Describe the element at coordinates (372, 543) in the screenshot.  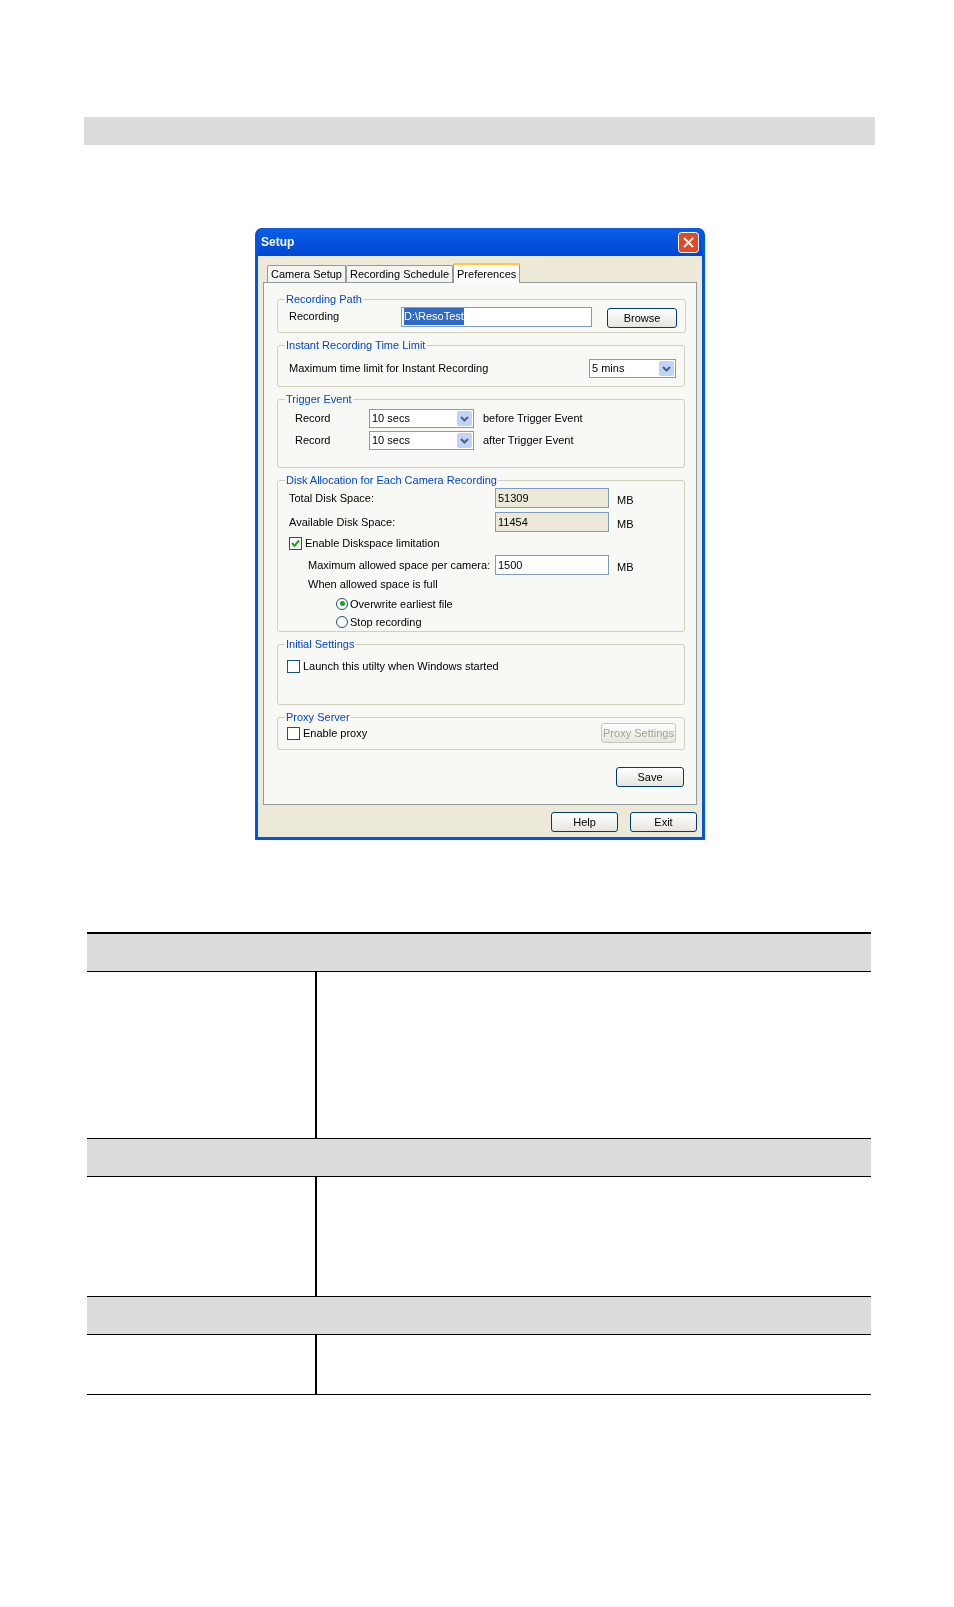
I see `checkbox-label: Enable Diskspace limitation` at that location.